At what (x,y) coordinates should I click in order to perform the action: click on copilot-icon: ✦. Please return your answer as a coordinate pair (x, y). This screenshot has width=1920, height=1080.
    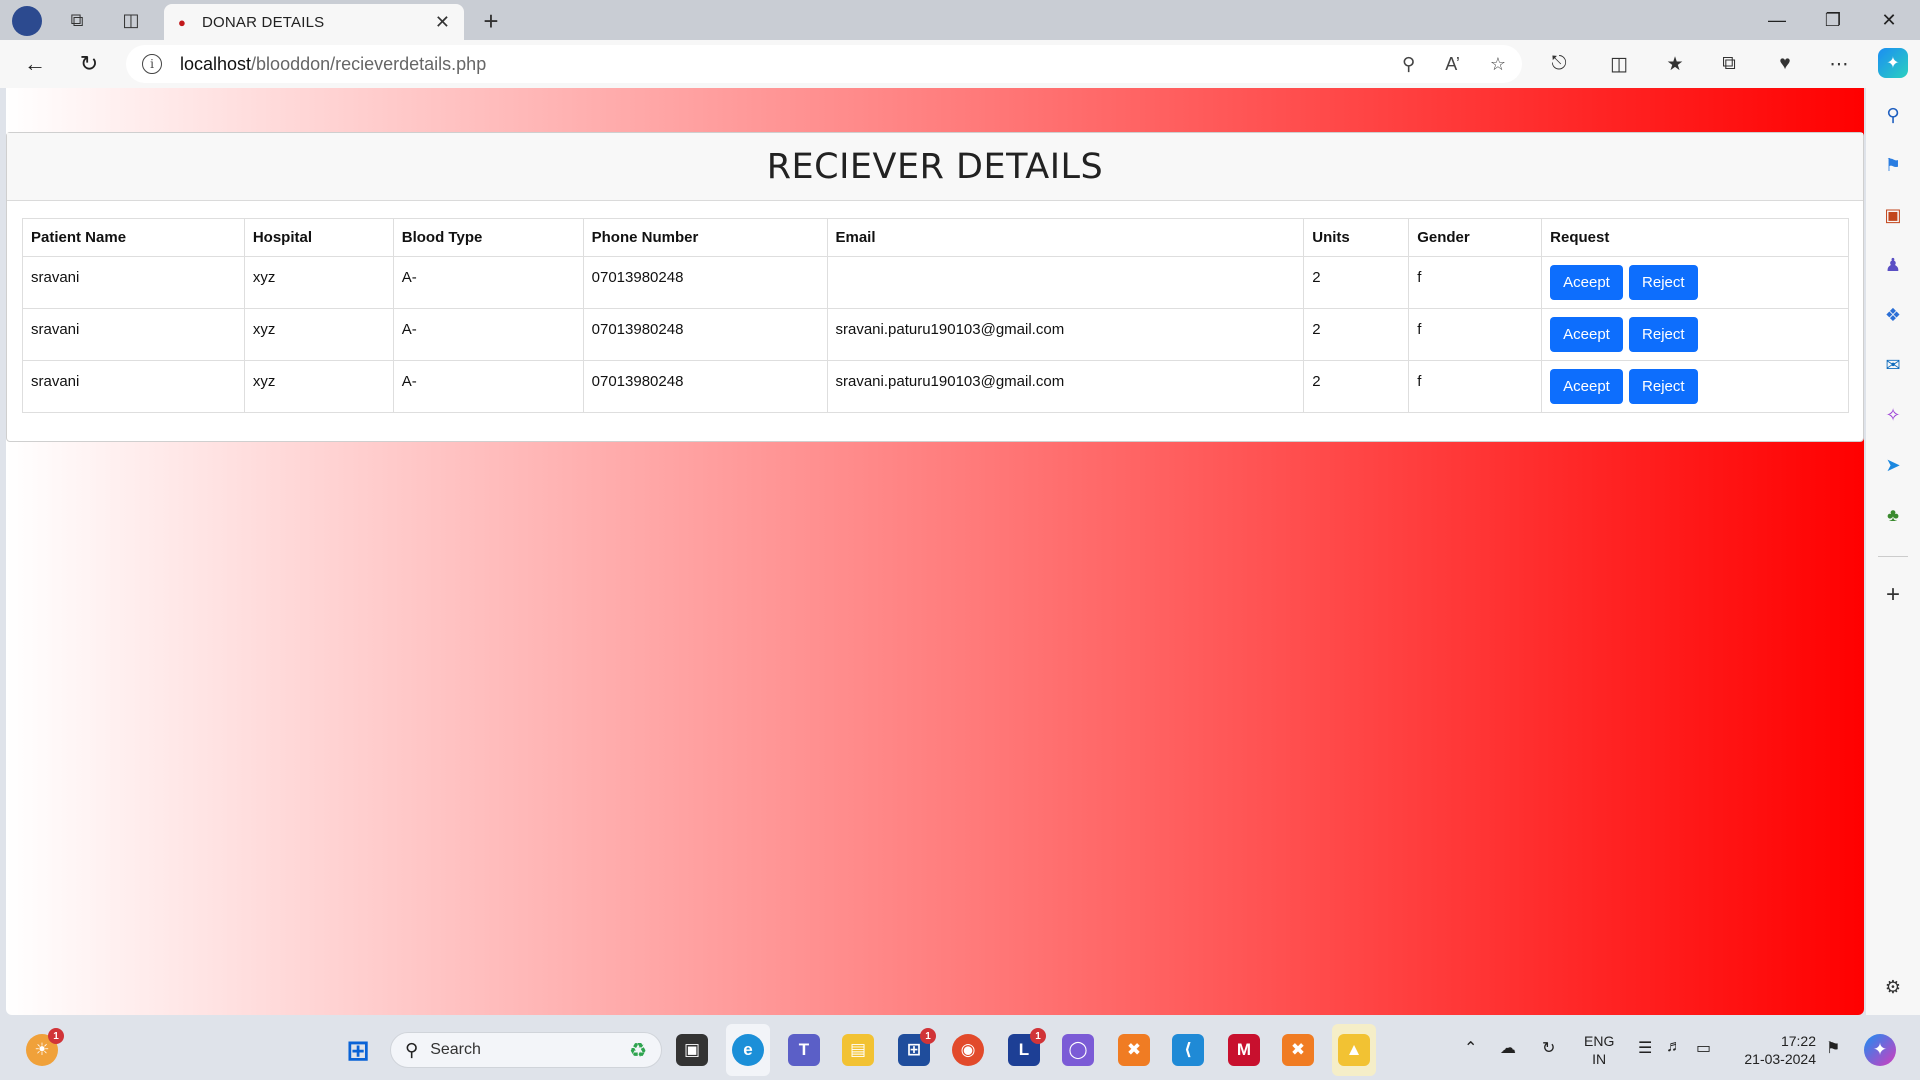
    Looking at the image, I should click on (1893, 63).